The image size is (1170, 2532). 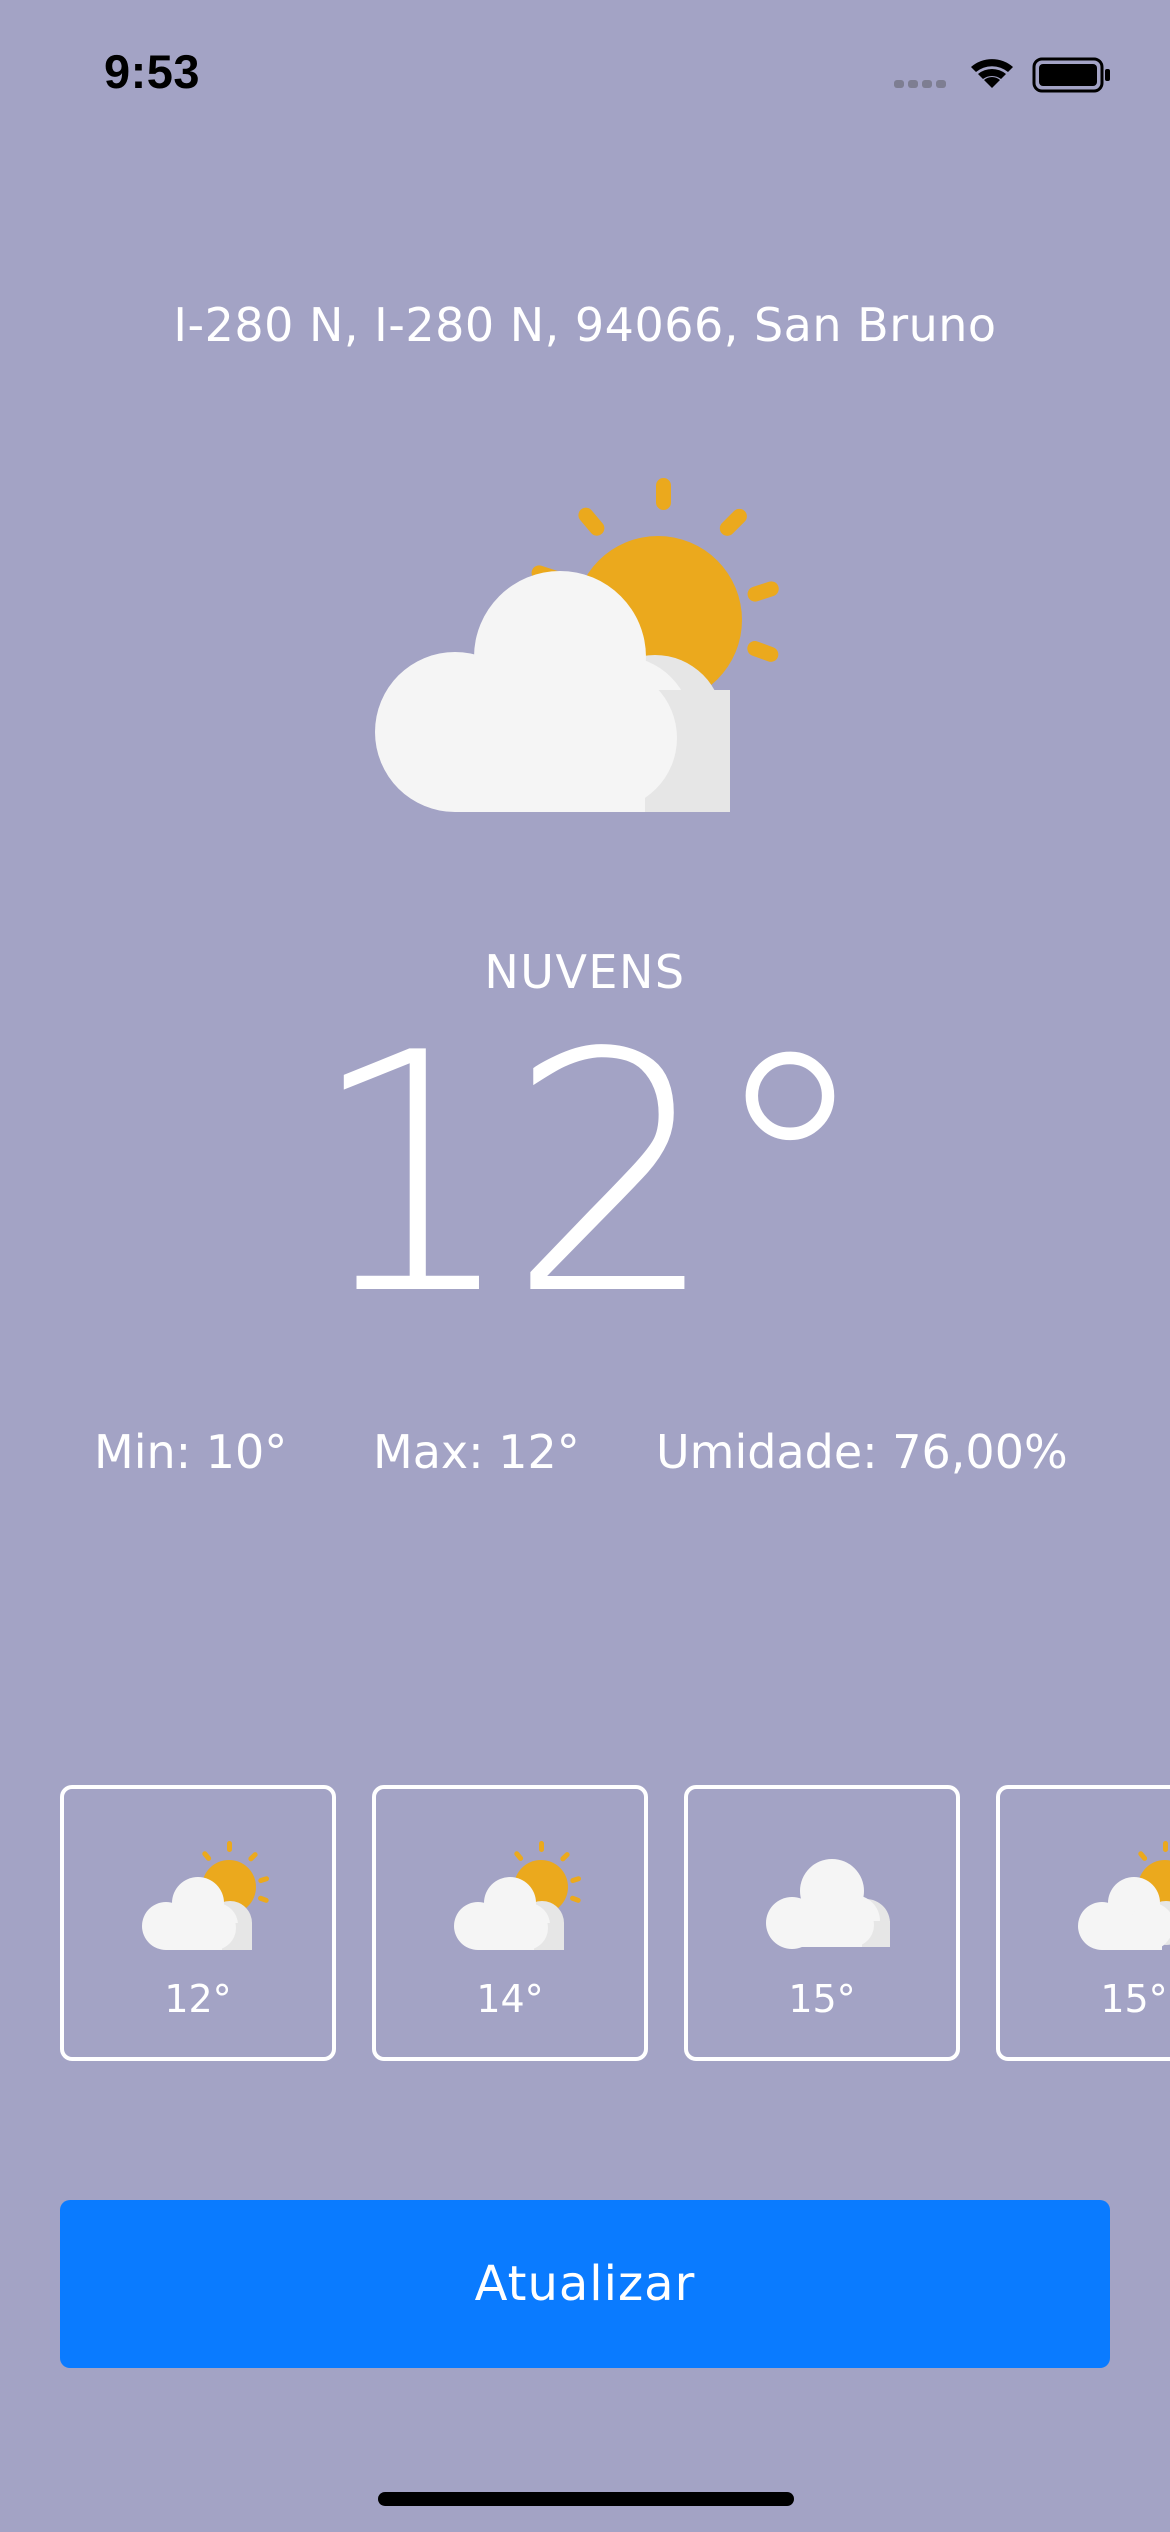 I want to click on signal-icon, so click(x=920, y=84).